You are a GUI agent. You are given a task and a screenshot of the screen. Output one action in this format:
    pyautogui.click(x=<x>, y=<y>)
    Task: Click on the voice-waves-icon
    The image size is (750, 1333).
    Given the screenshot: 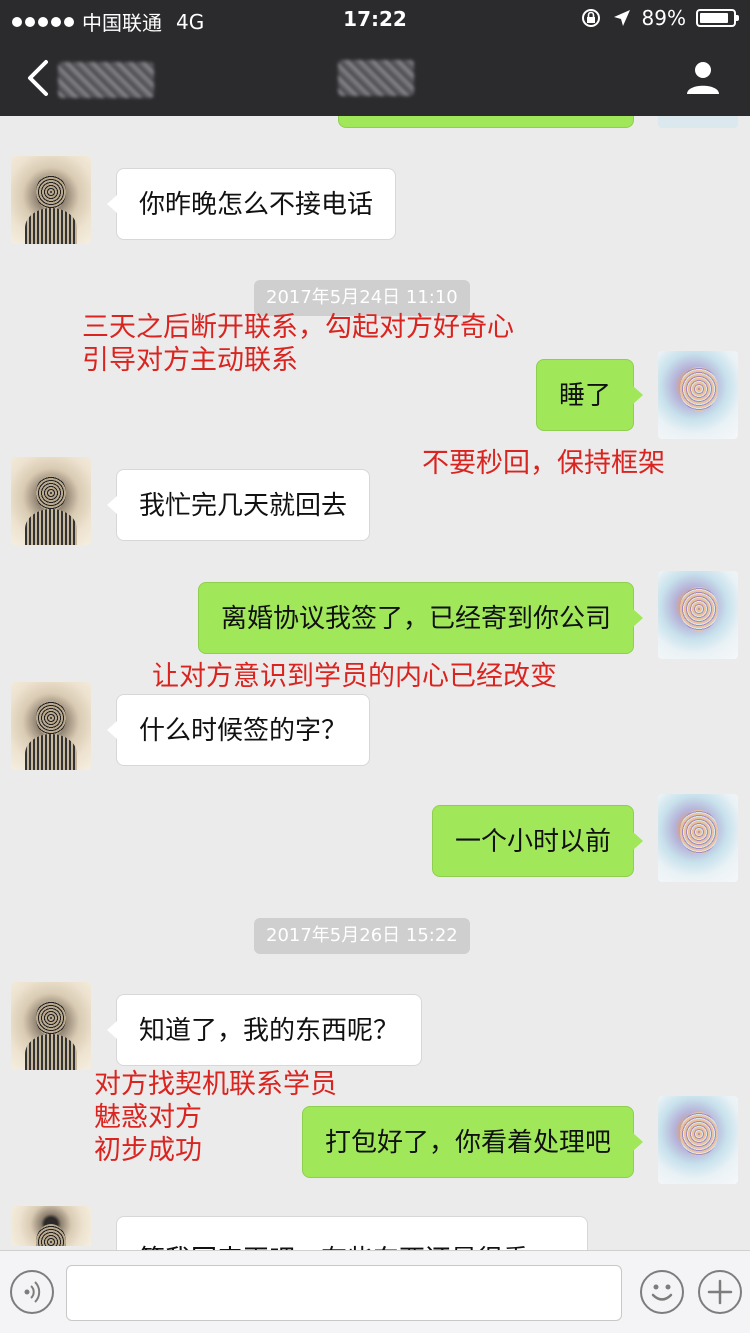 What is the action you would take?
    pyautogui.click(x=32, y=1292)
    